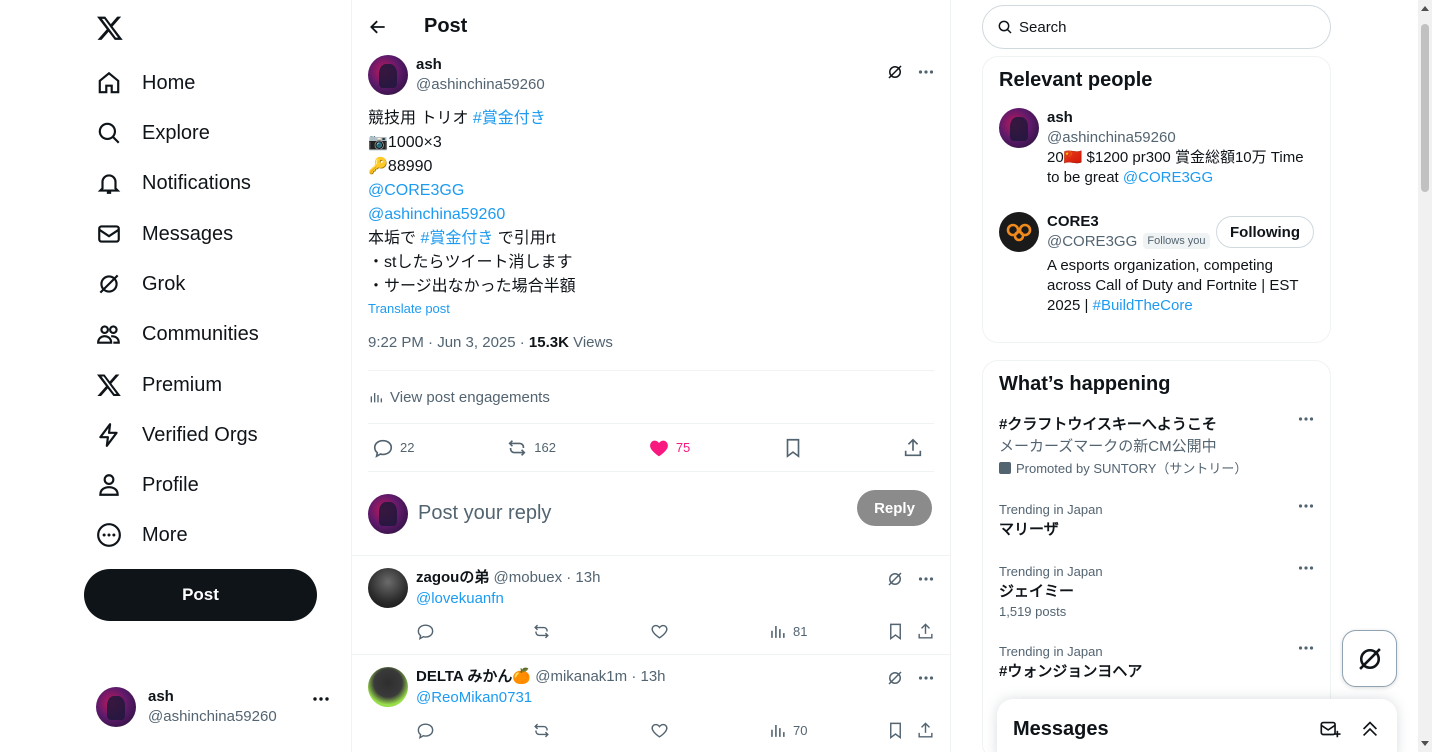  Describe the element at coordinates (787, 730) in the screenshot. I see `views-action: 70` at that location.